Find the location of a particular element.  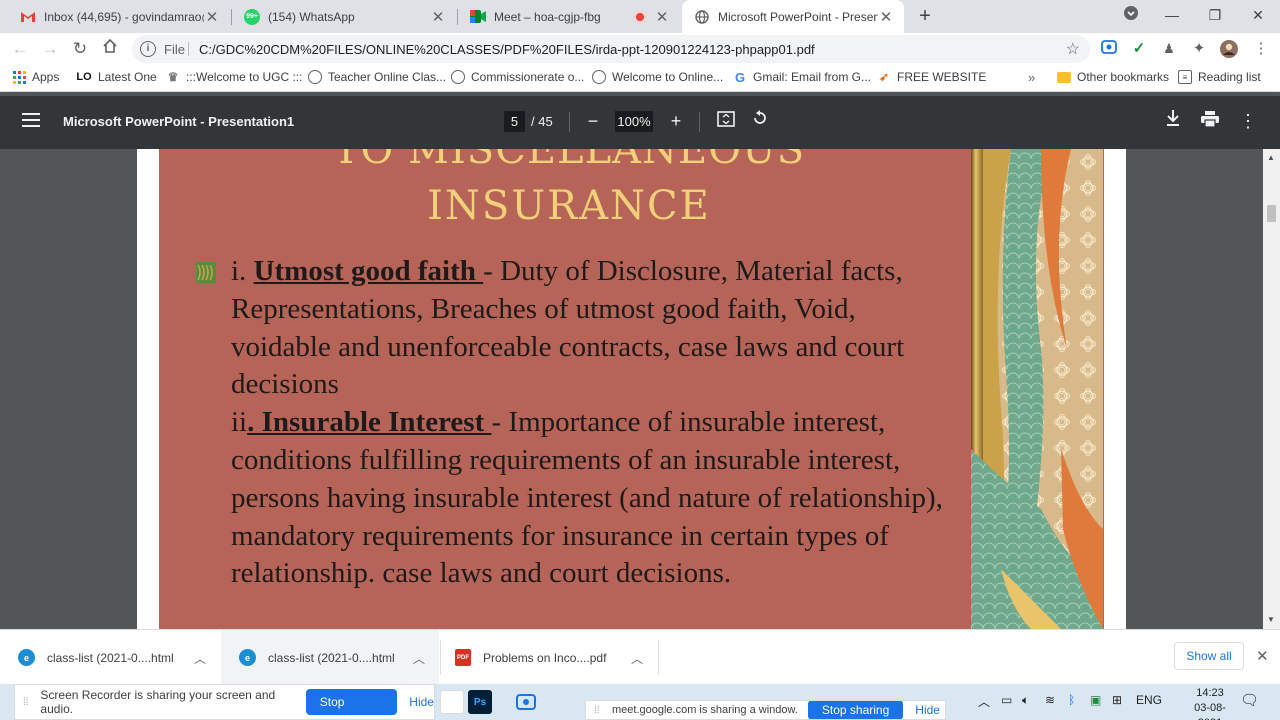

new-tab-button: + is located at coordinates (925, 16).